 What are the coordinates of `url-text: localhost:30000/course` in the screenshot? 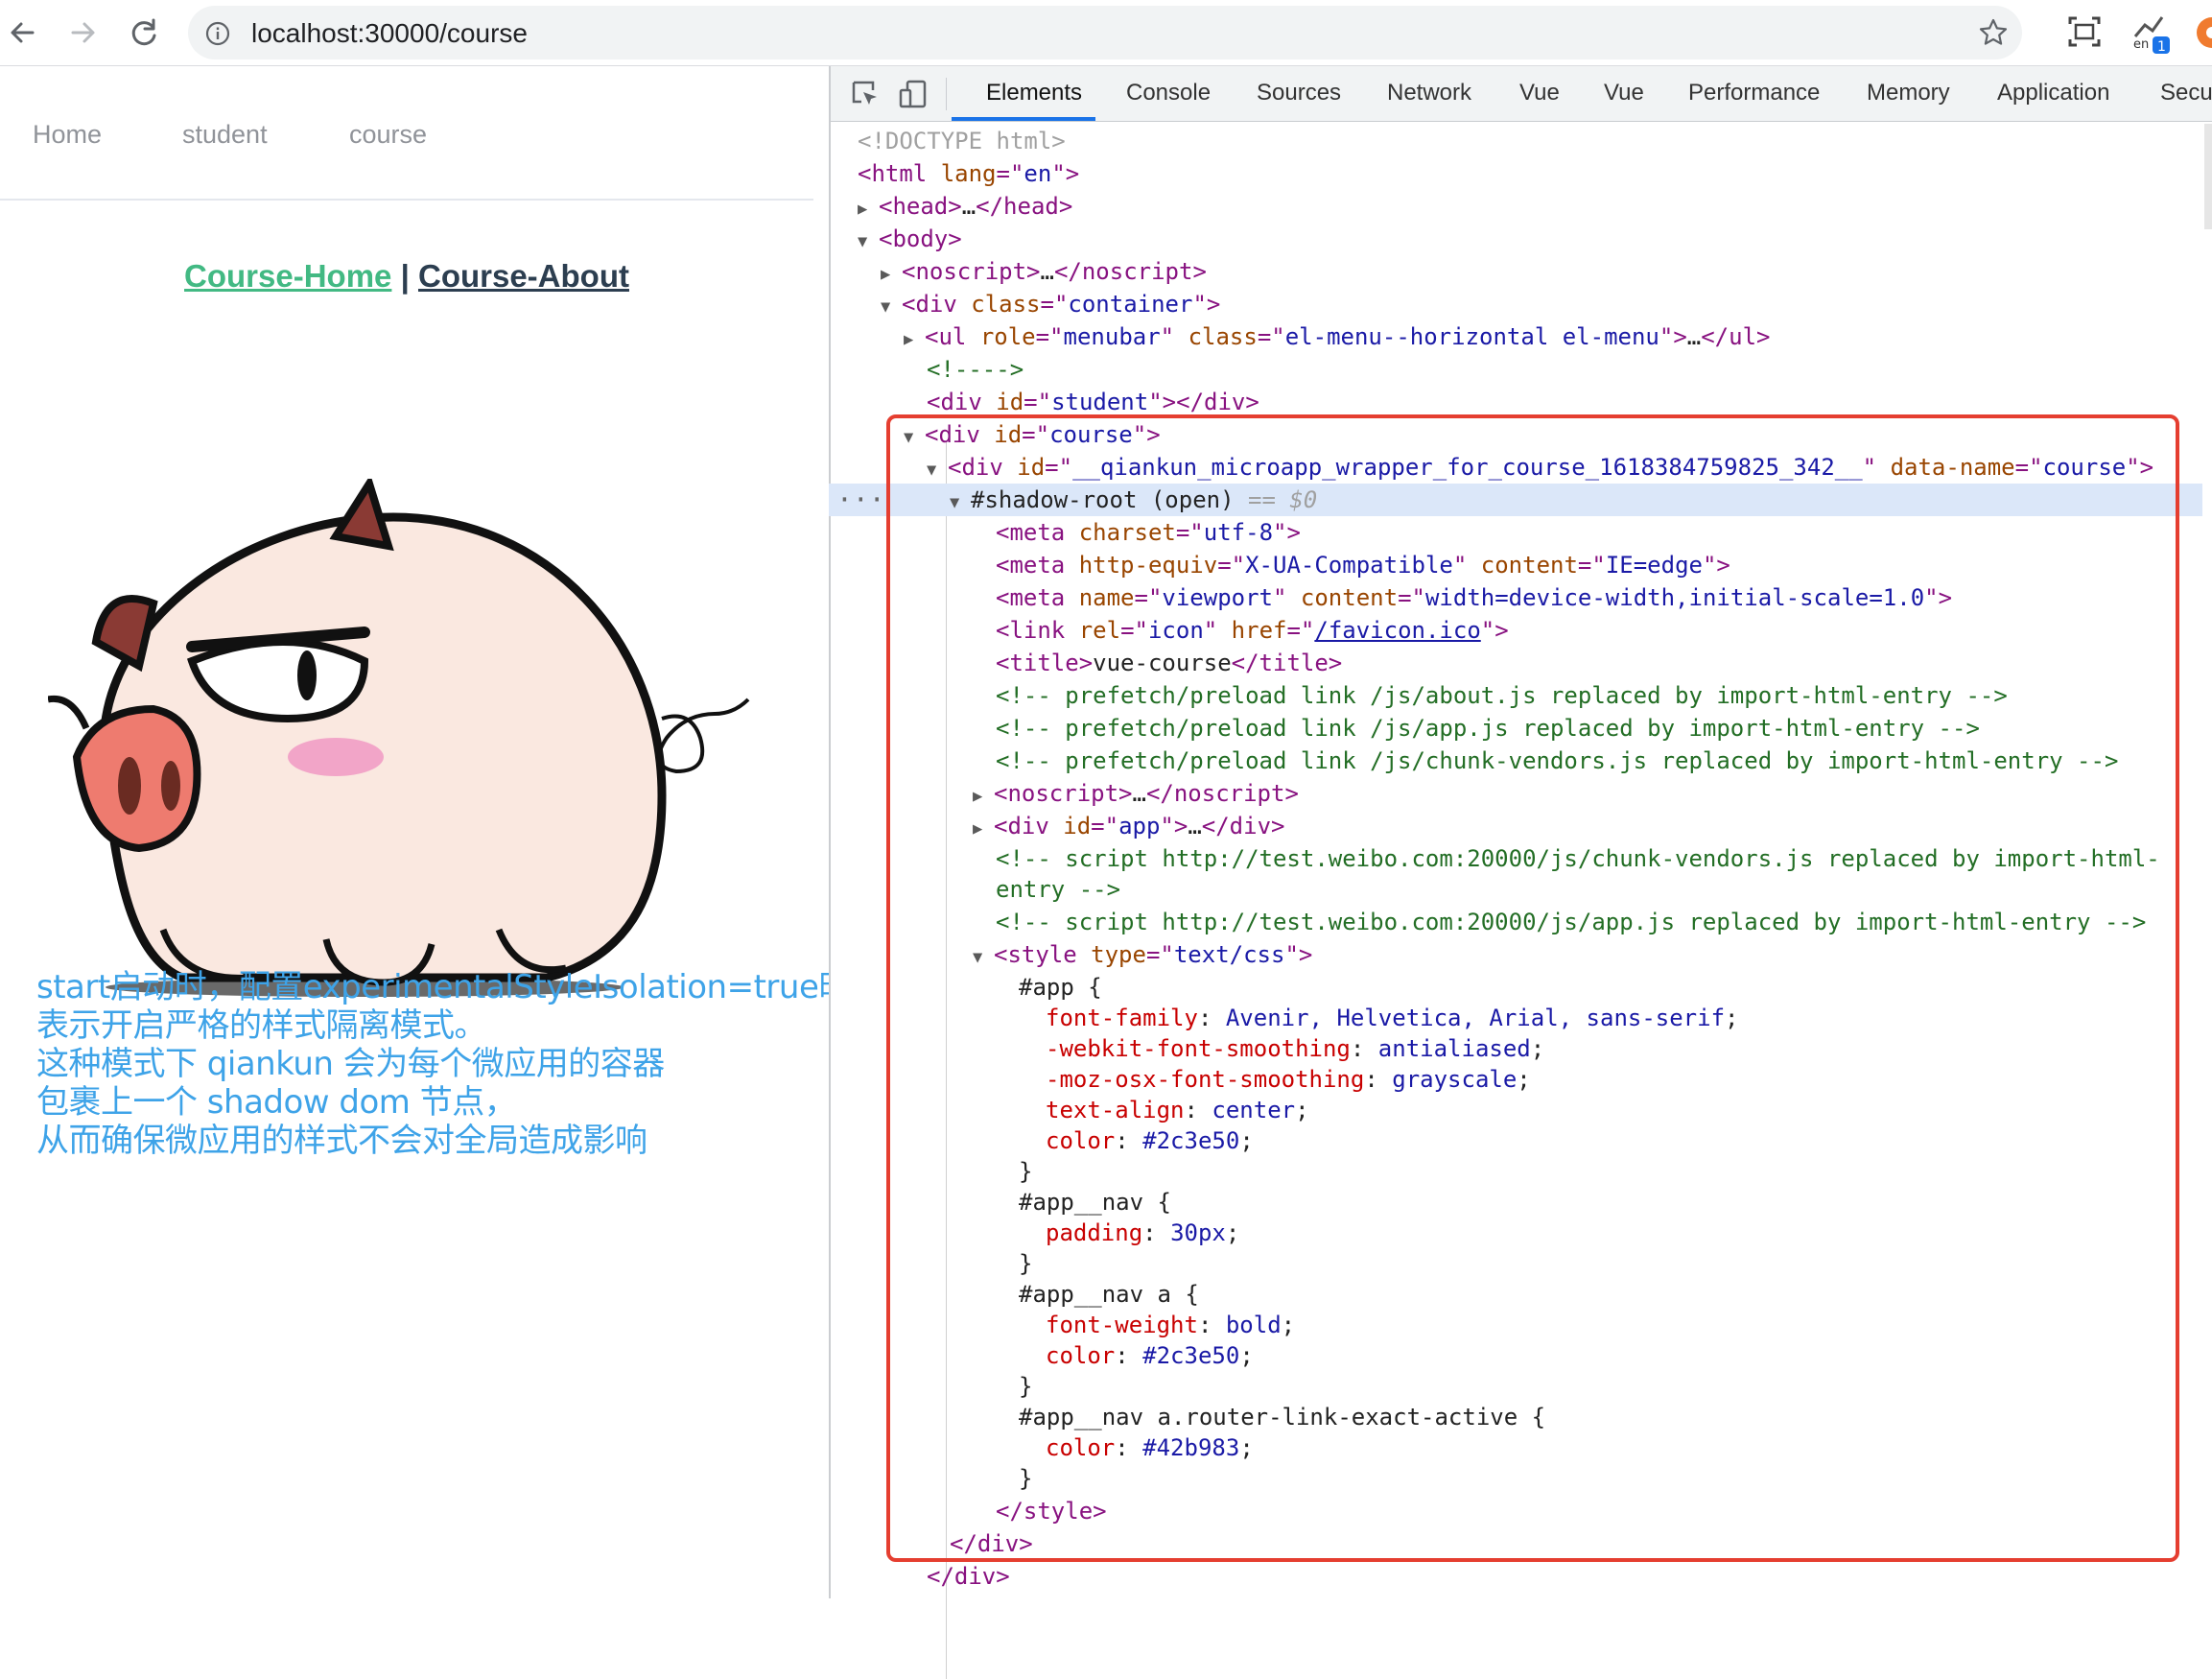 It's located at (389, 33).